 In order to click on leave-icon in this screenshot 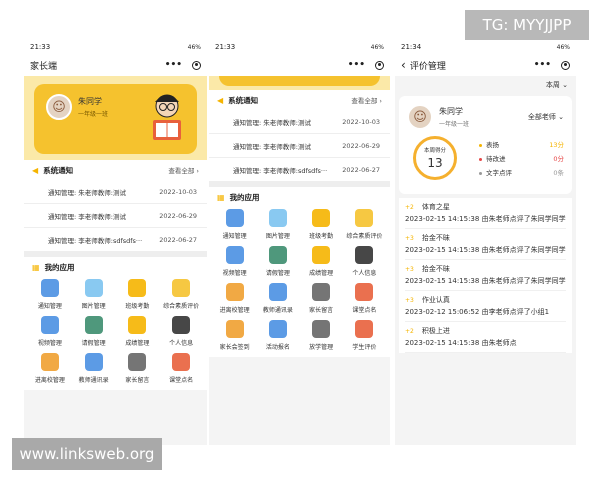, I will do `click(93, 325)`.